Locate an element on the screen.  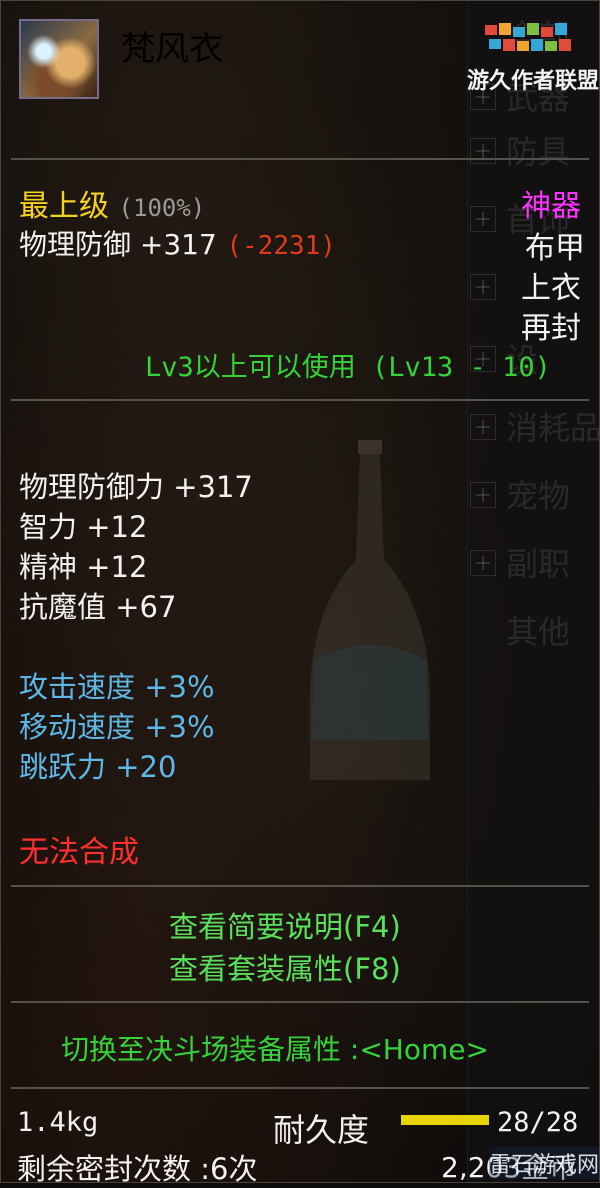
durability-bar is located at coordinates (445, 1120).